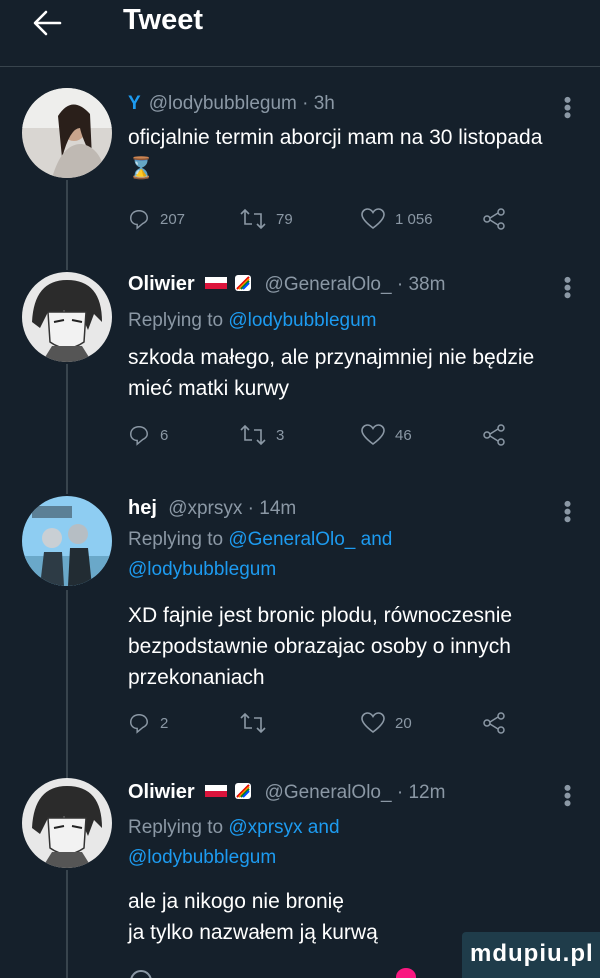  I want to click on tweet-header: Oliwier @GeneralOlo_ · 12m, so click(286, 792).